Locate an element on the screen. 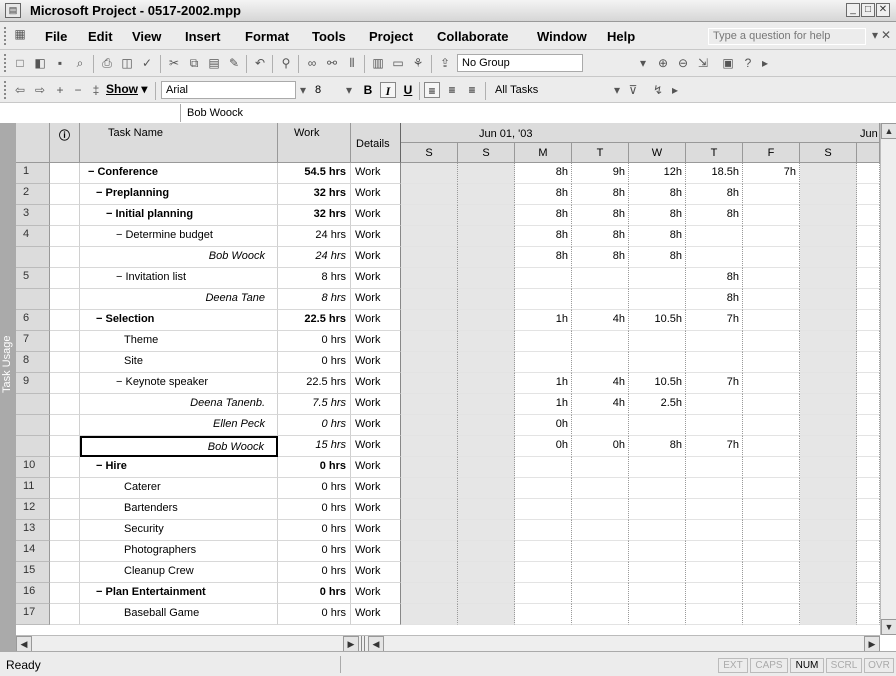 This screenshot has width=896, height=676. timephased-cell: 10.5h is located at coordinates (657, 320).